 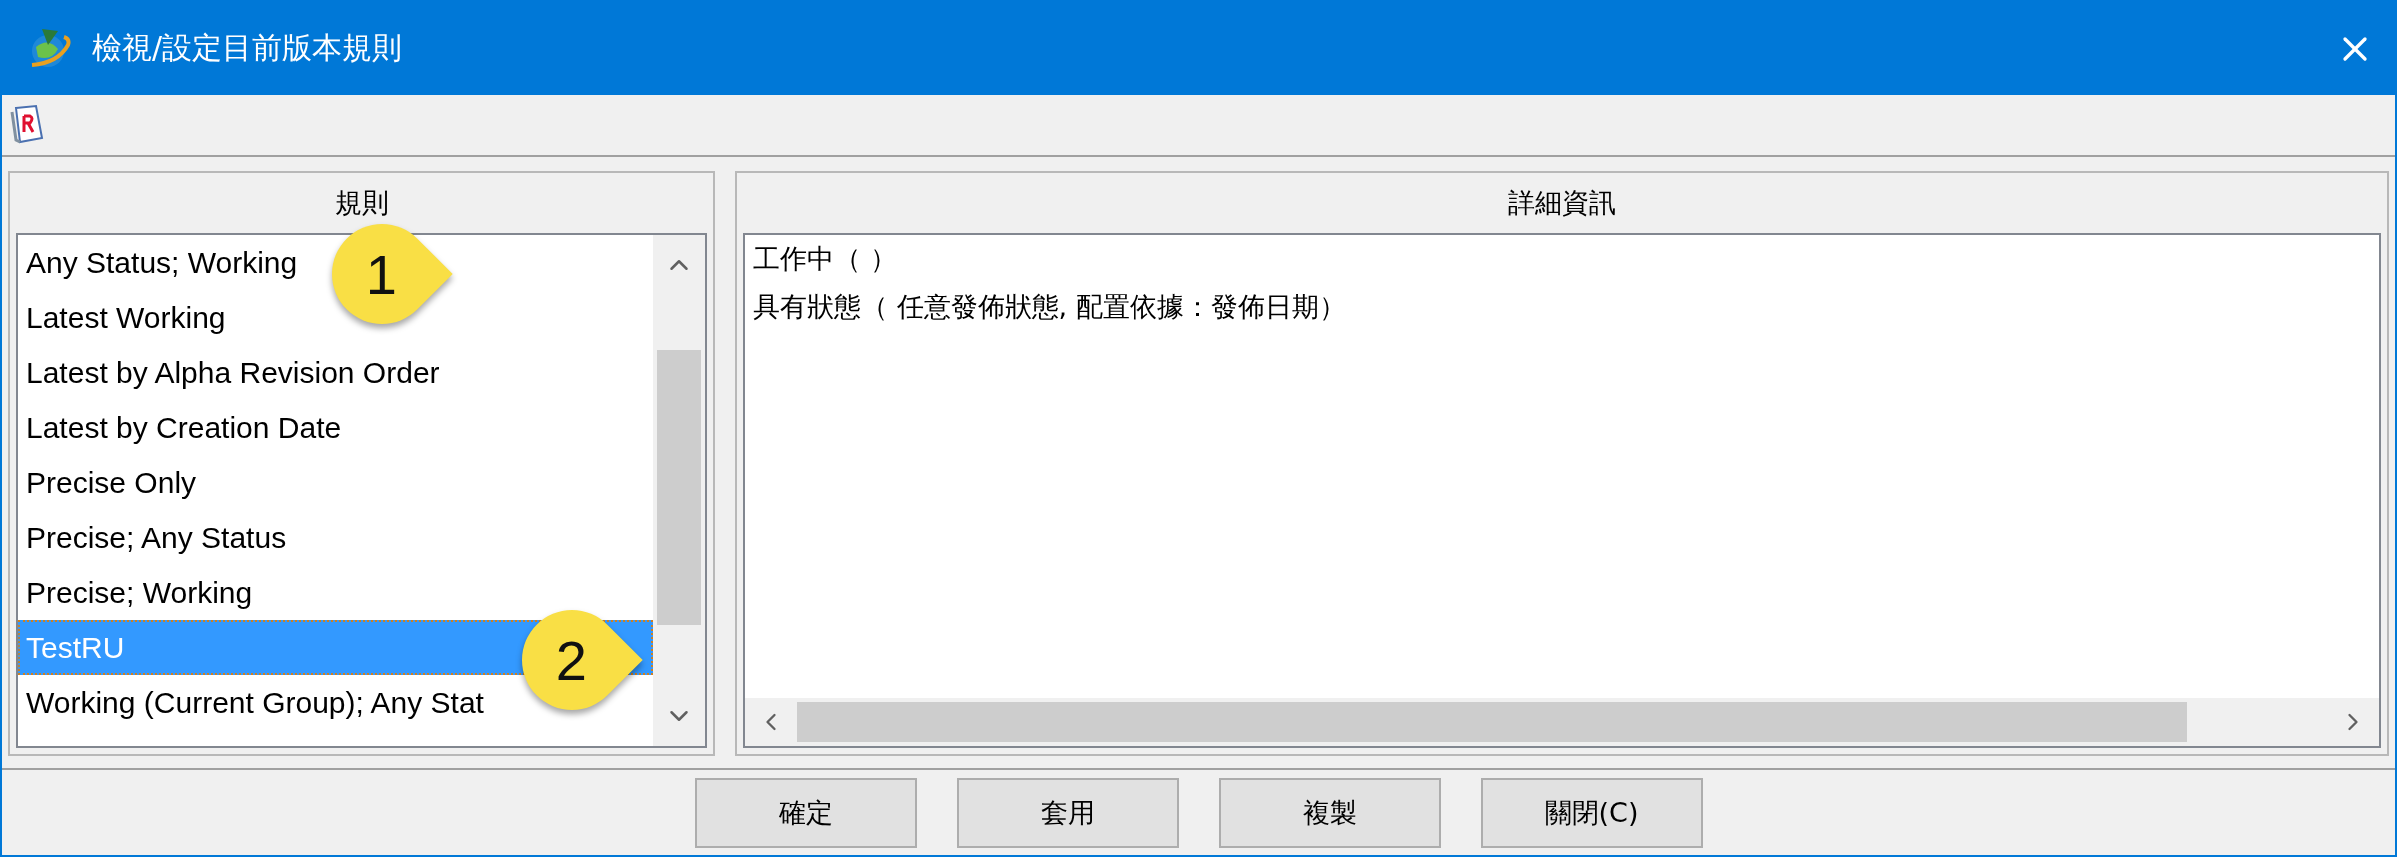 What do you see at coordinates (233, 372) in the screenshot?
I see `list-item: Latest by Alpha Revision Order` at bounding box center [233, 372].